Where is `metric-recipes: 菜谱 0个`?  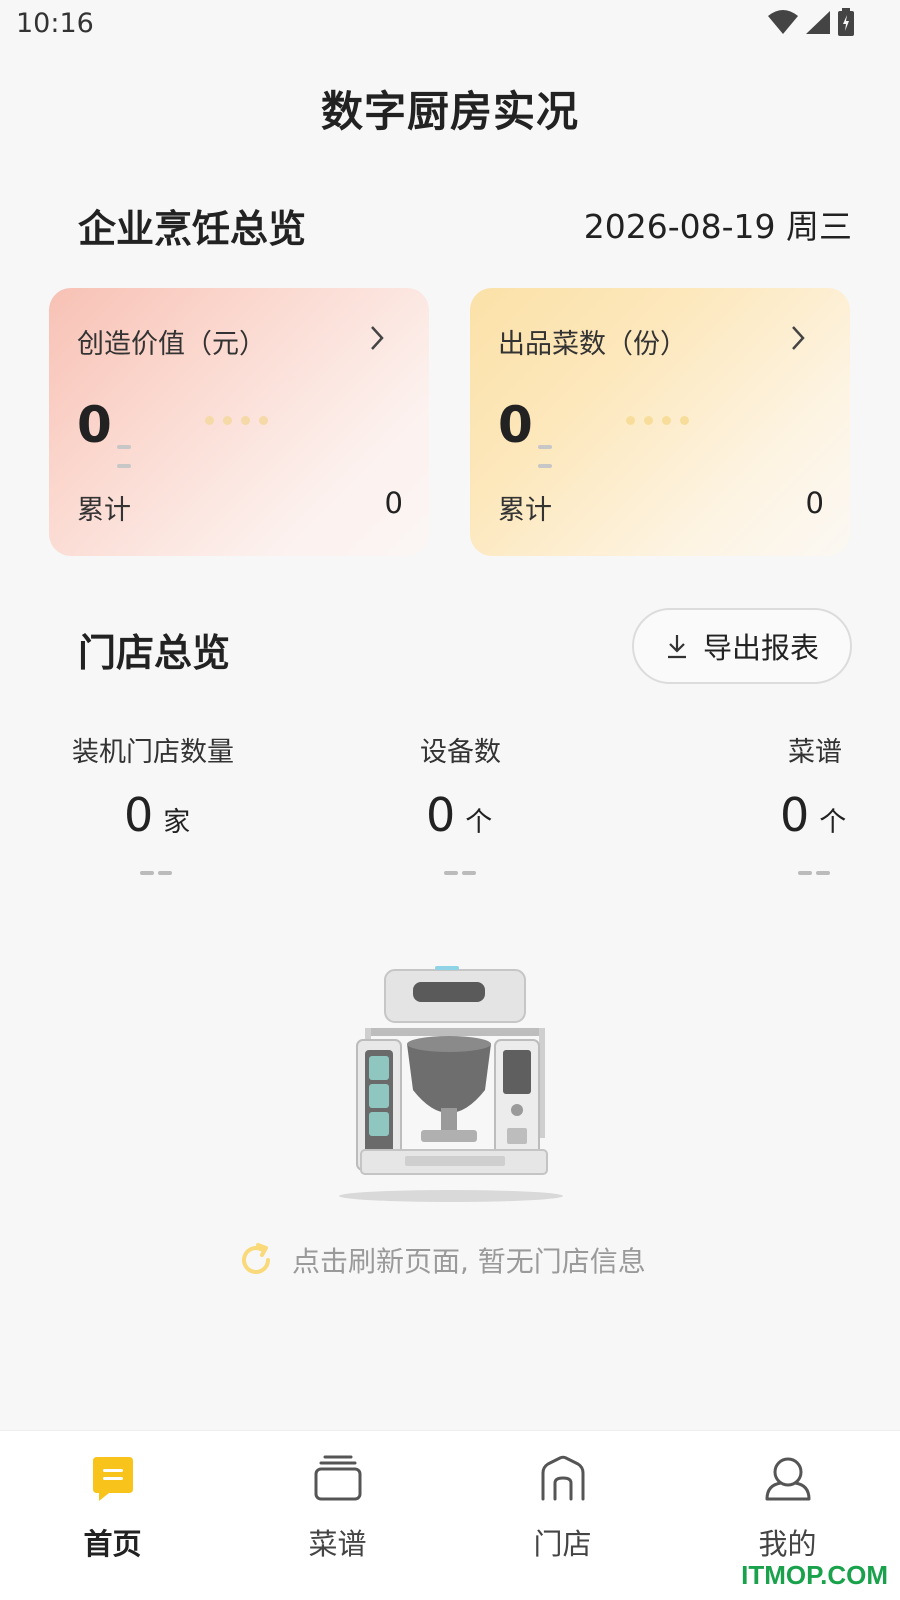 metric-recipes: 菜谱 0个 is located at coordinates (813, 802).